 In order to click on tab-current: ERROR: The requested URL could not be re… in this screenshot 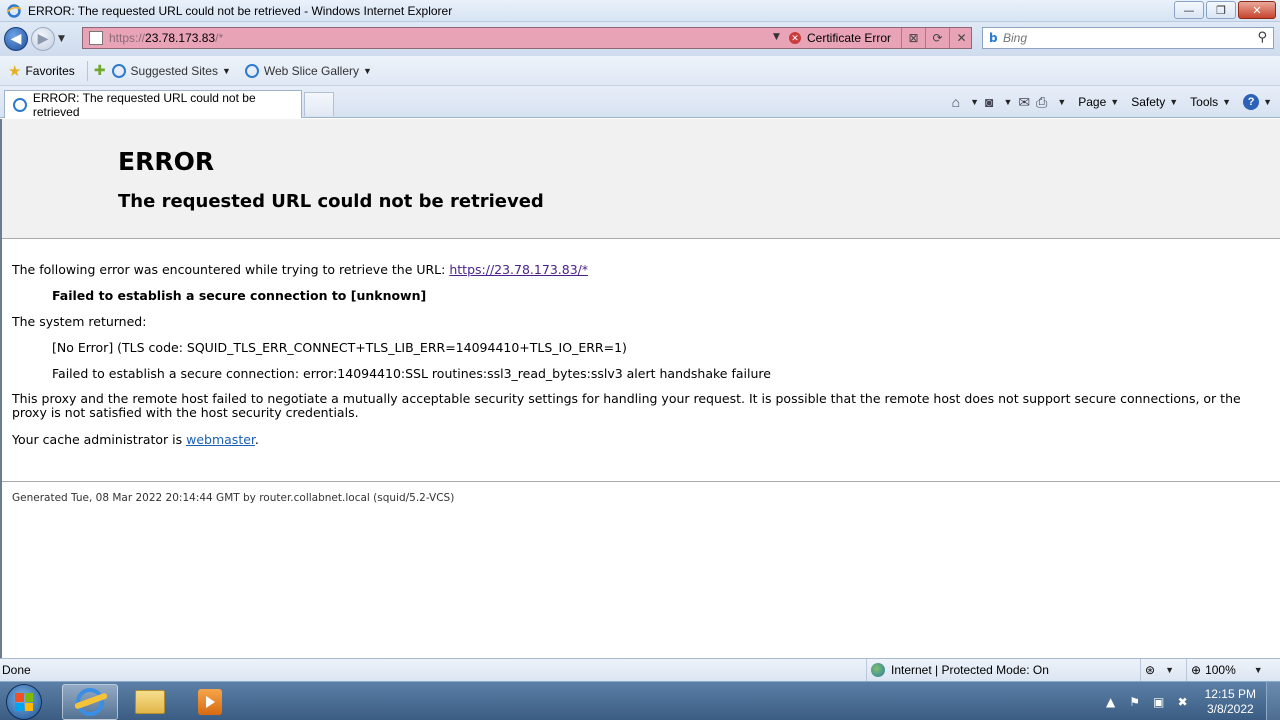, I will do `click(153, 104)`.